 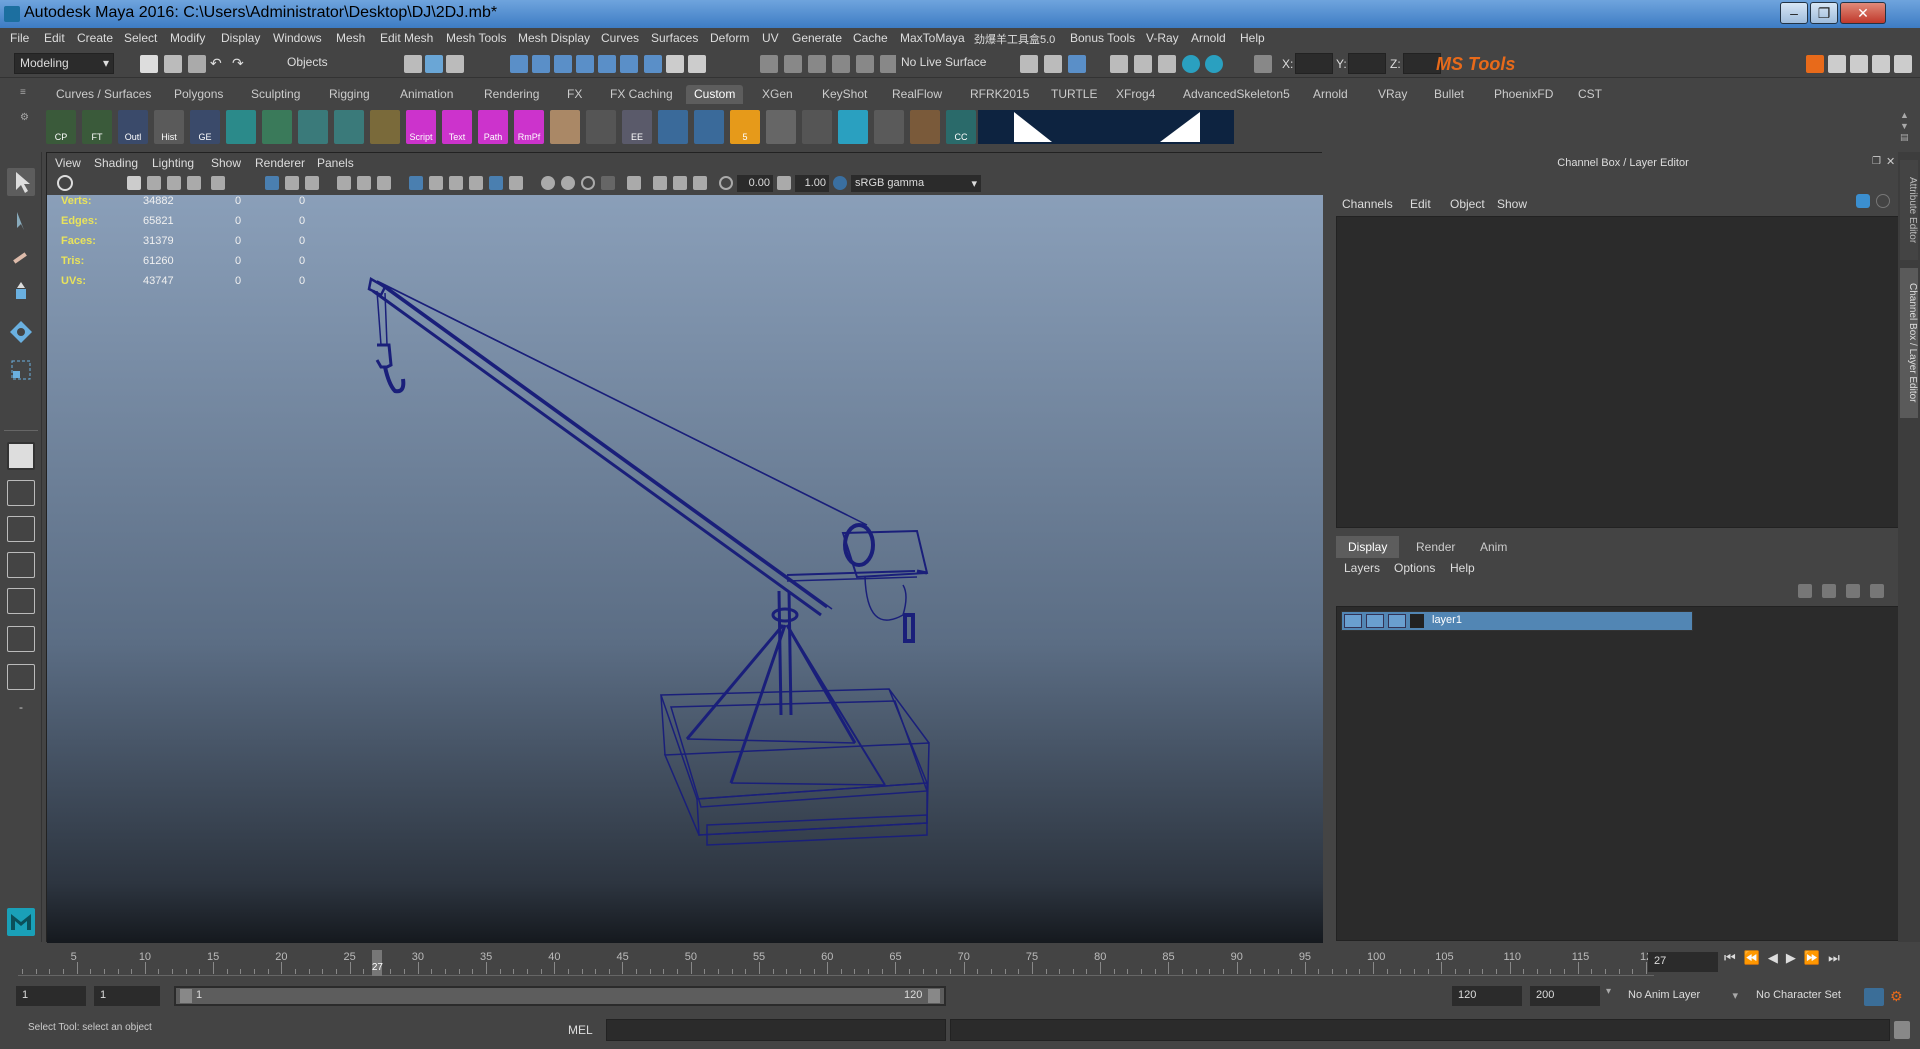 What do you see at coordinates (21, 710) in the screenshot?
I see `layout-menu-icon: -` at bounding box center [21, 710].